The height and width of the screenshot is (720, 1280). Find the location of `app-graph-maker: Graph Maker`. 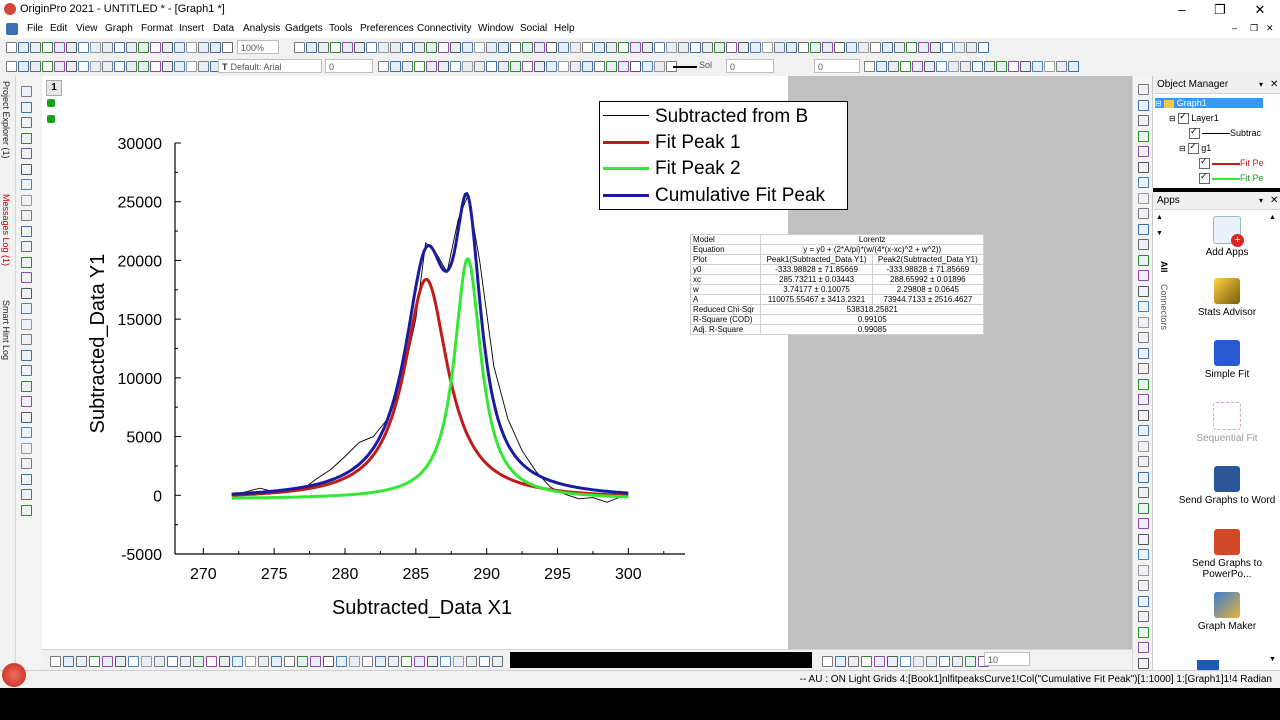

app-graph-maker: Graph Maker is located at coordinates (1227, 612).